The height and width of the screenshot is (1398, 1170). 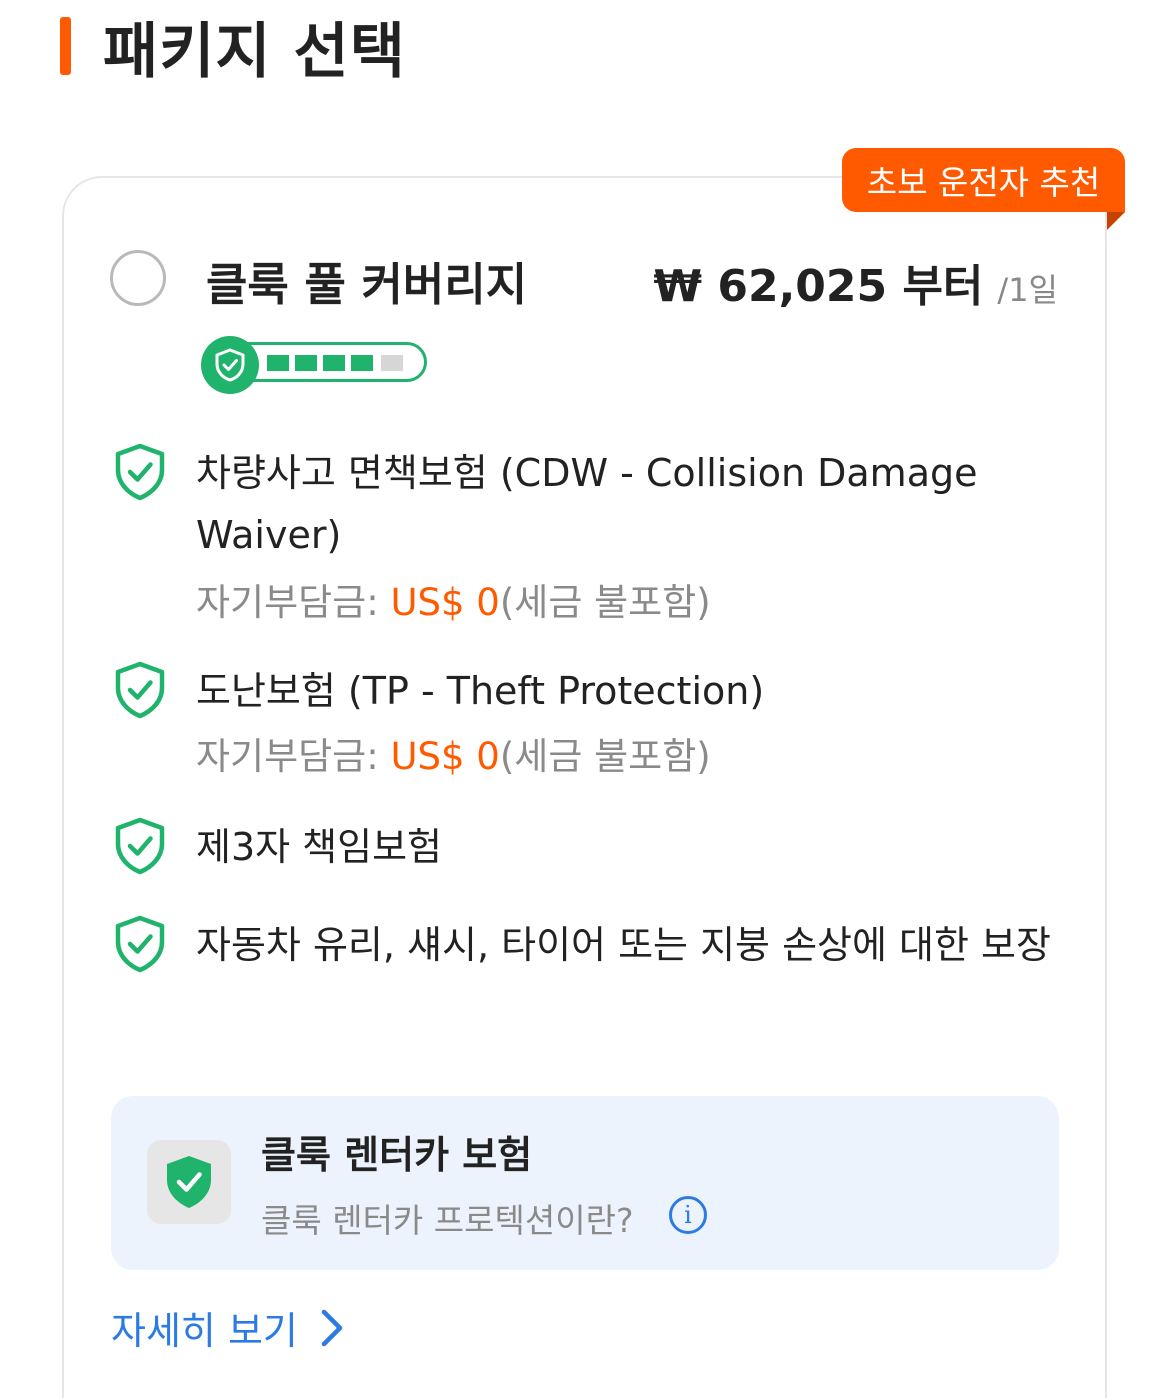 What do you see at coordinates (447, 1218) in the screenshot?
I see `insurance-question: 클룩 렌터카 프로텍션이란?` at bounding box center [447, 1218].